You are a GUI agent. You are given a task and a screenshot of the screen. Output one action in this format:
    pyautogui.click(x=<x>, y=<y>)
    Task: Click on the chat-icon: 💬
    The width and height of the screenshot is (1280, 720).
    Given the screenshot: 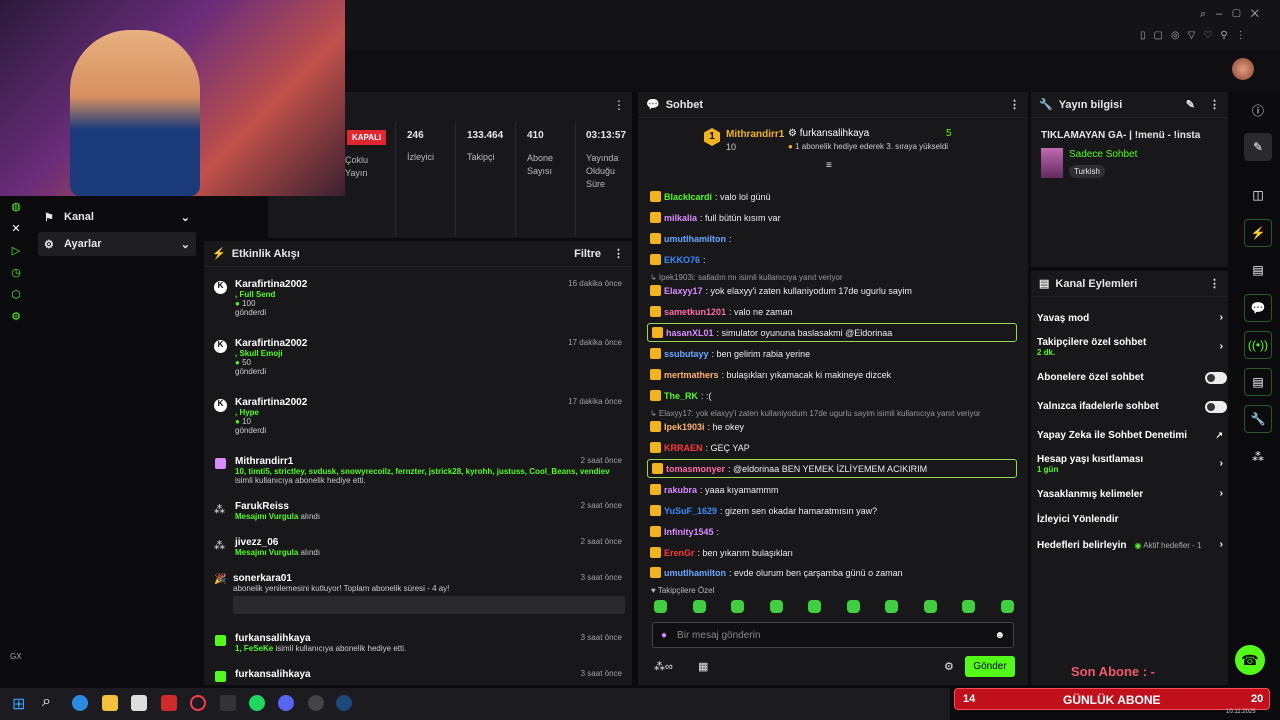 What is the action you would take?
    pyautogui.click(x=1258, y=308)
    